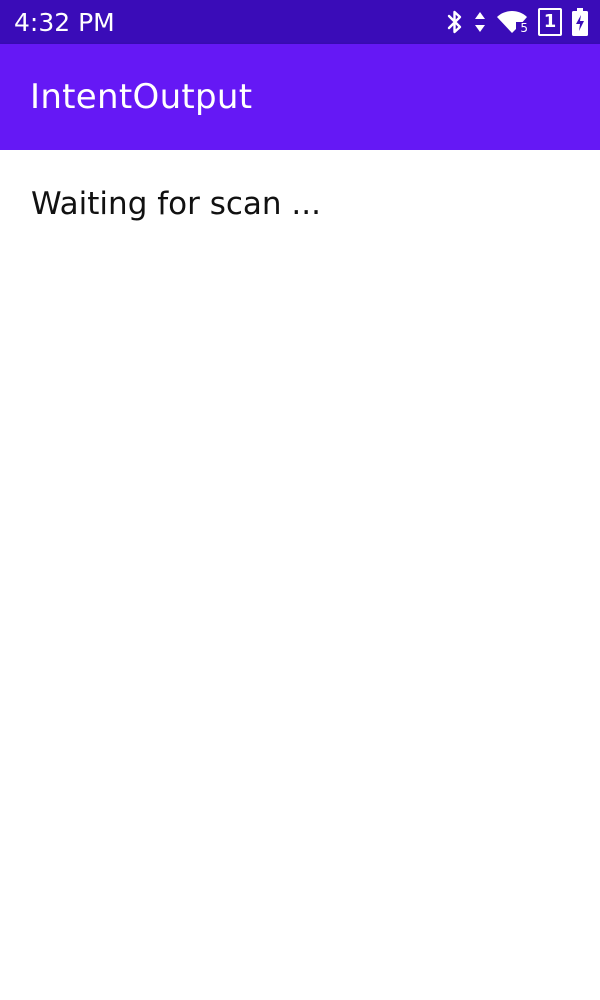 The height and width of the screenshot is (1000, 600). Describe the element at coordinates (300, 22) in the screenshot. I see `status-bar: 4:32 PM 5 1` at that location.